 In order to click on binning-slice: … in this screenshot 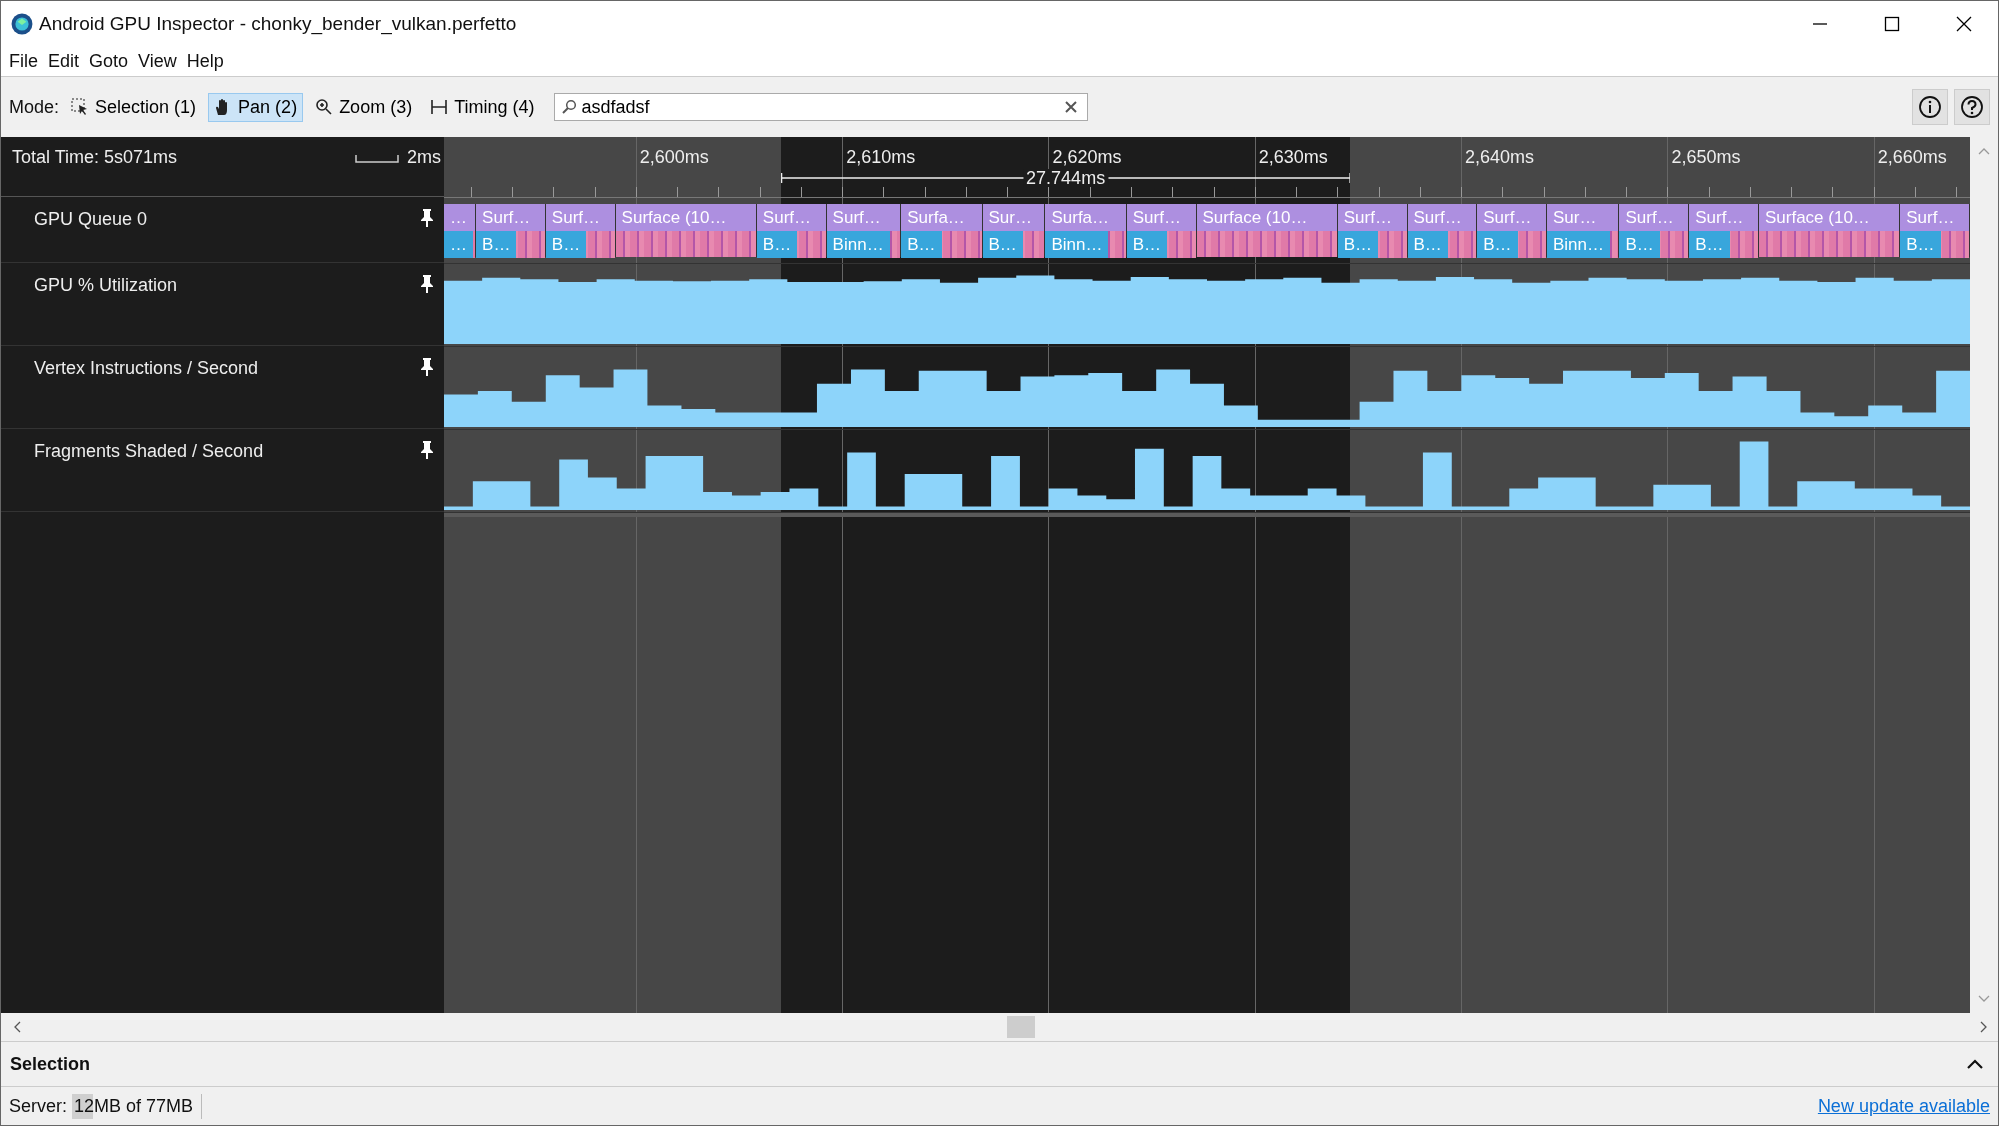, I will do `click(458, 244)`.